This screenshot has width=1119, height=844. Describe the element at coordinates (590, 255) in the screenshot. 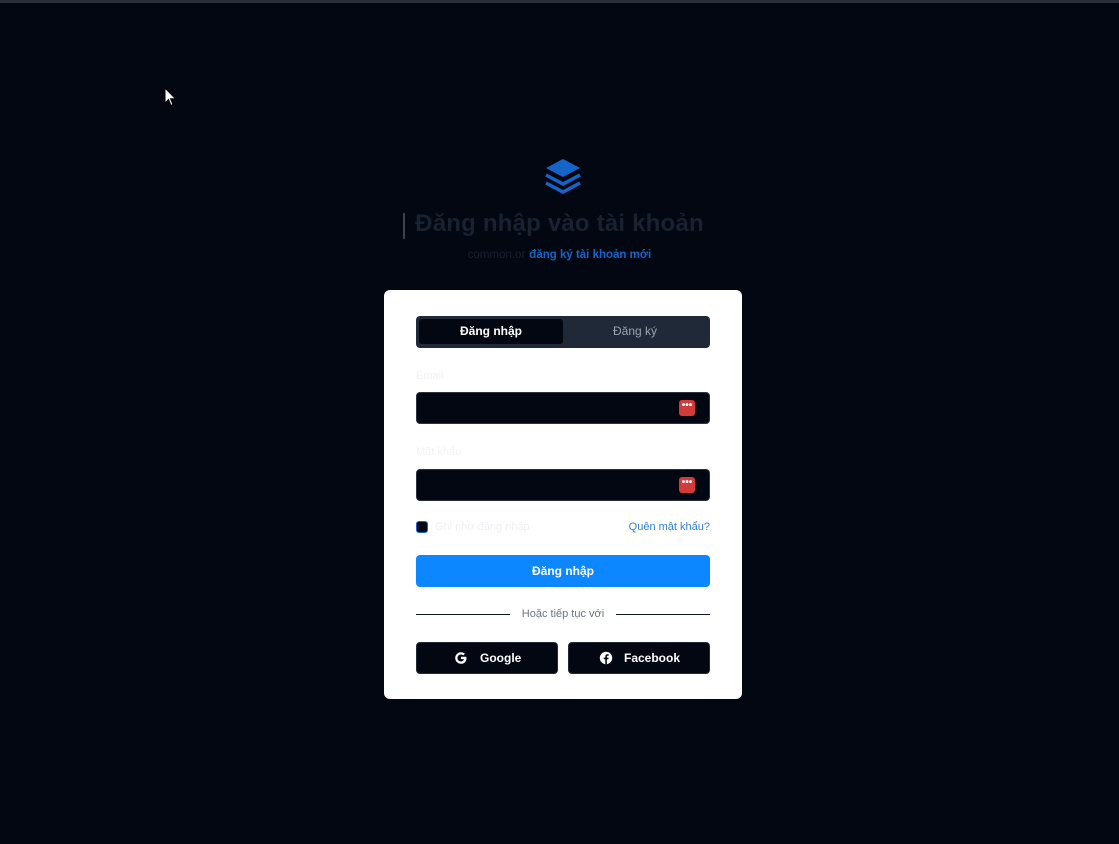

I see `register-link: đăng ký tài khoản mới` at that location.